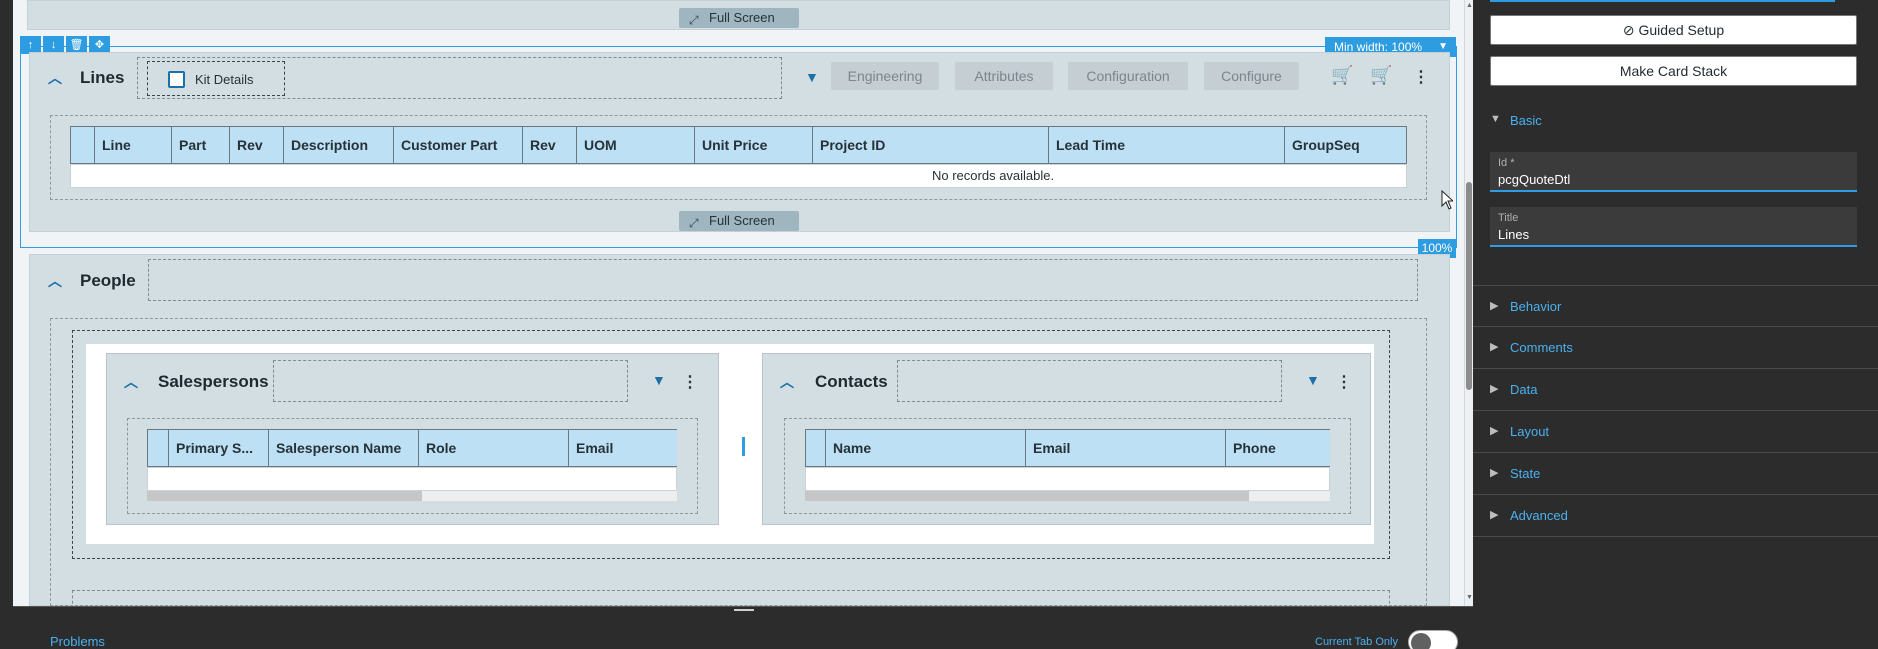 This screenshot has width=1878, height=649. I want to click on people-card-title: People, so click(108, 280).